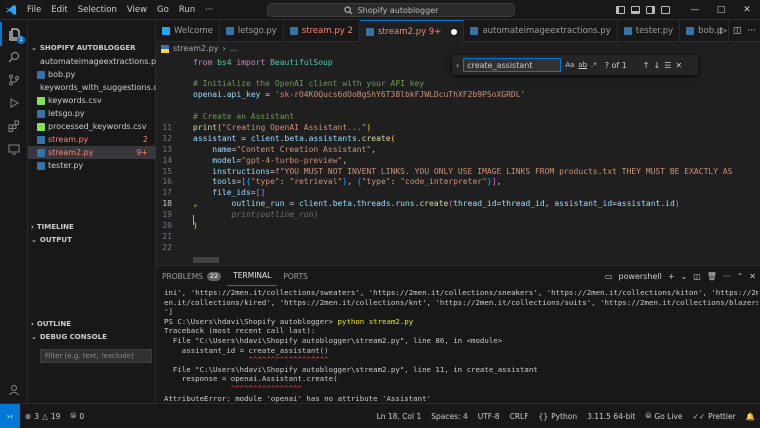 The width and height of the screenshot is (760, 428). I want to click on customize-layout-icon, so click(665, 10).